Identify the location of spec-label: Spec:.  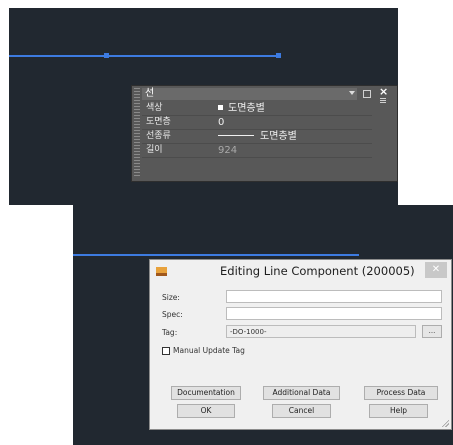
(172, 314).